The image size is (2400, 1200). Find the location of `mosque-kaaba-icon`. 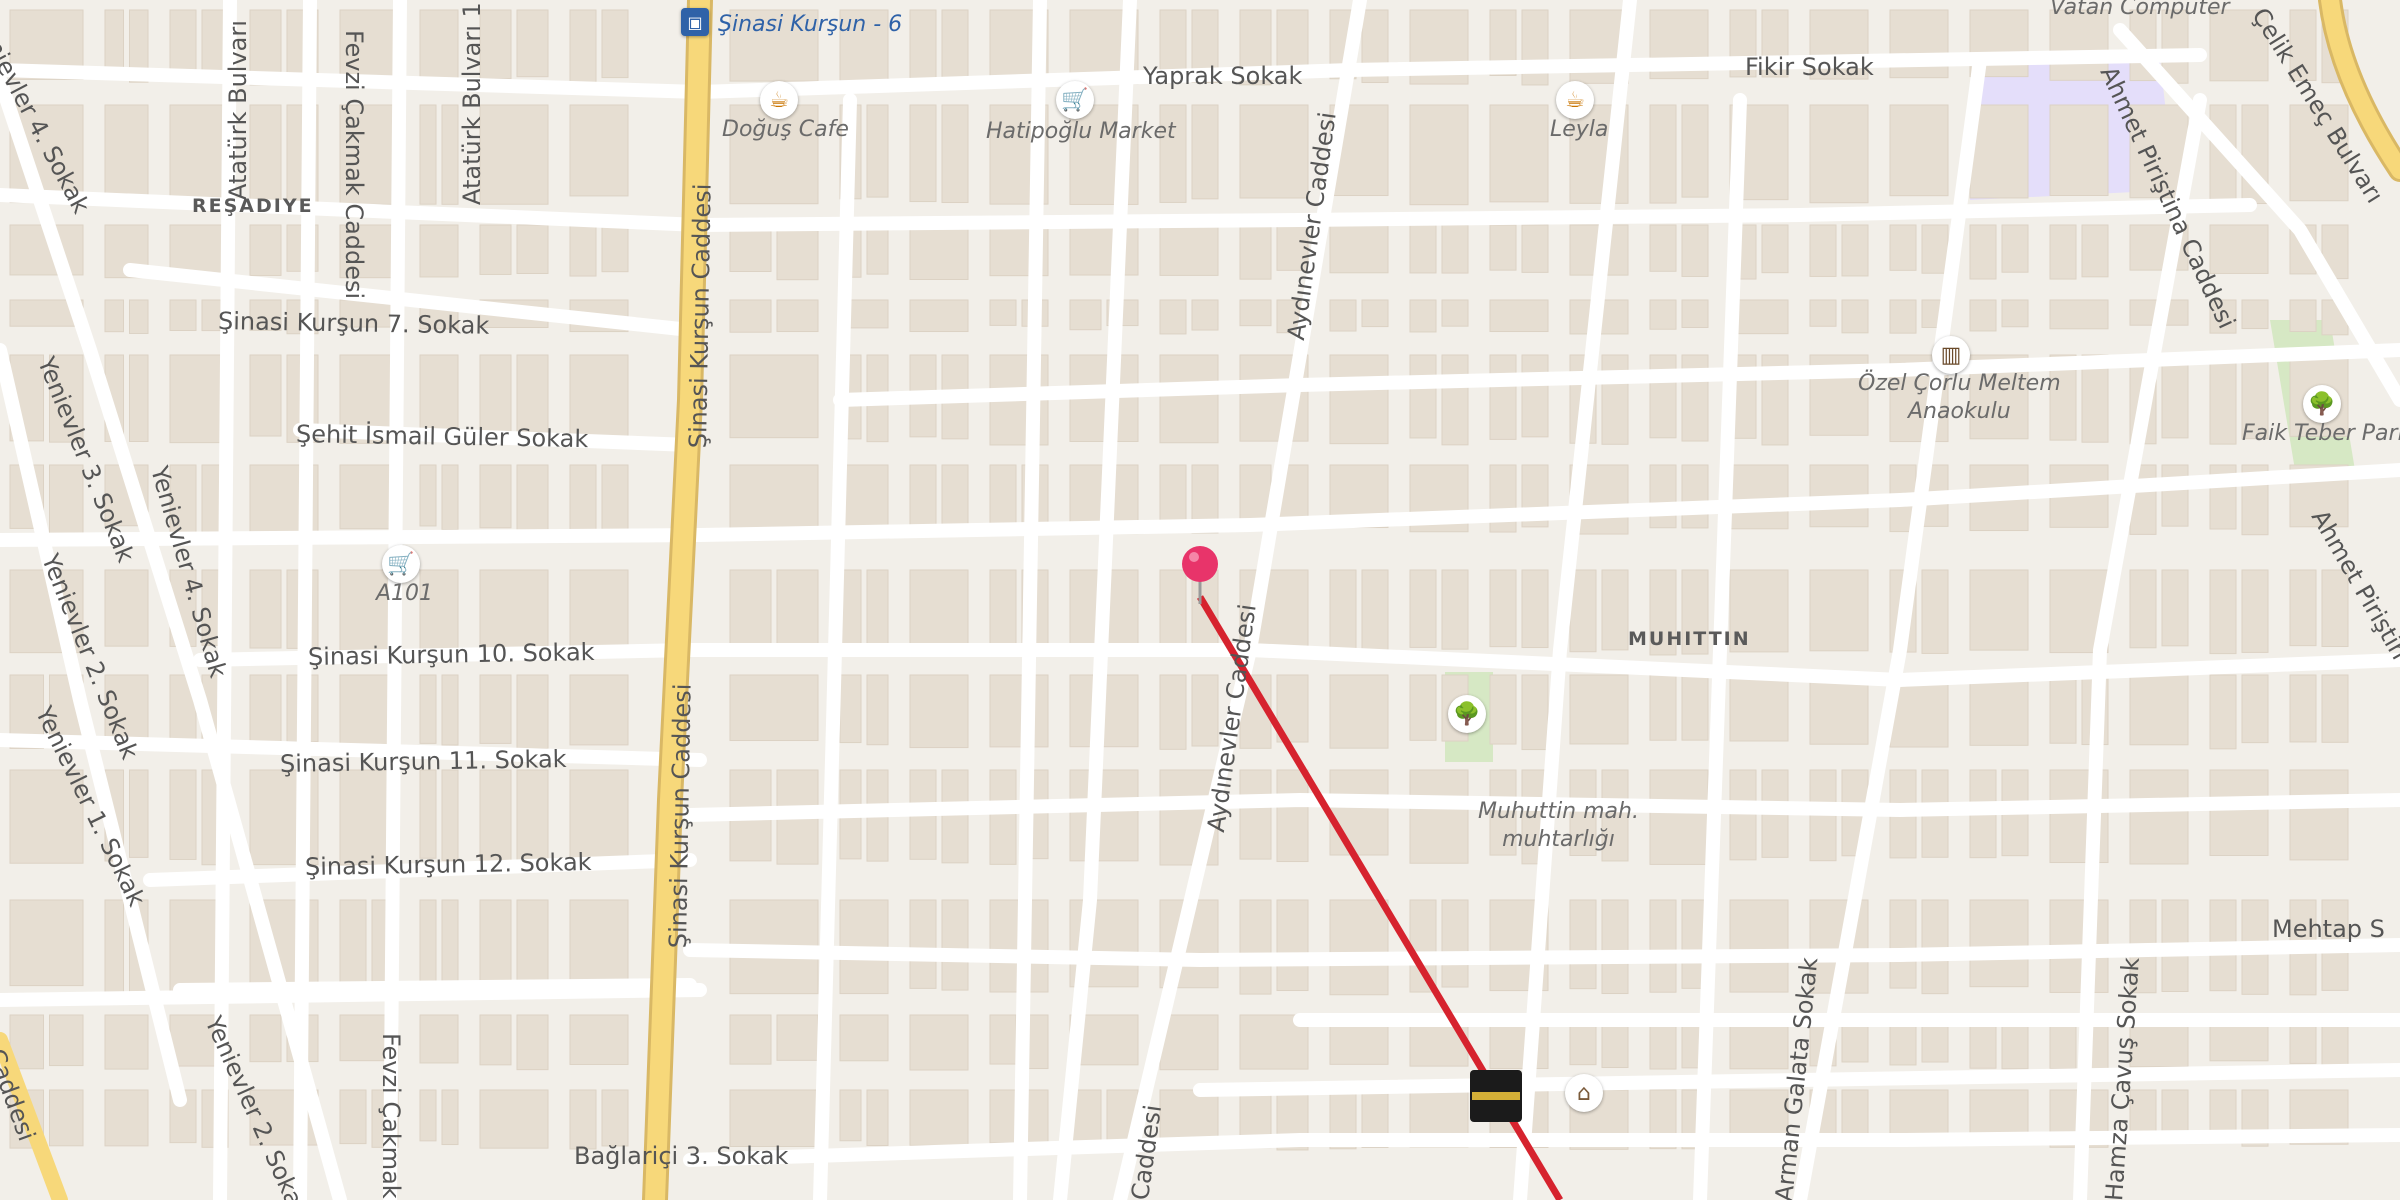

mosque-kaaba-icon is located at coordinates (1496, 1096).